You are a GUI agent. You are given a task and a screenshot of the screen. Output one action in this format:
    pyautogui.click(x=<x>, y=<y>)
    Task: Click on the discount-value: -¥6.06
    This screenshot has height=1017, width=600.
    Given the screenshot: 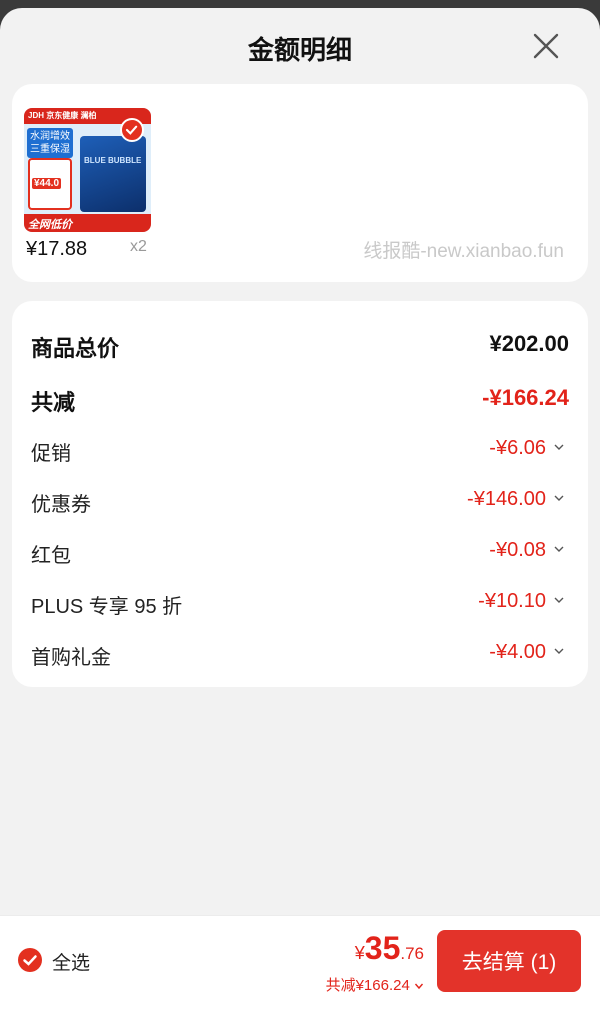 What is the action you would take?
    pyautogui.click(x=517, y=448)
    